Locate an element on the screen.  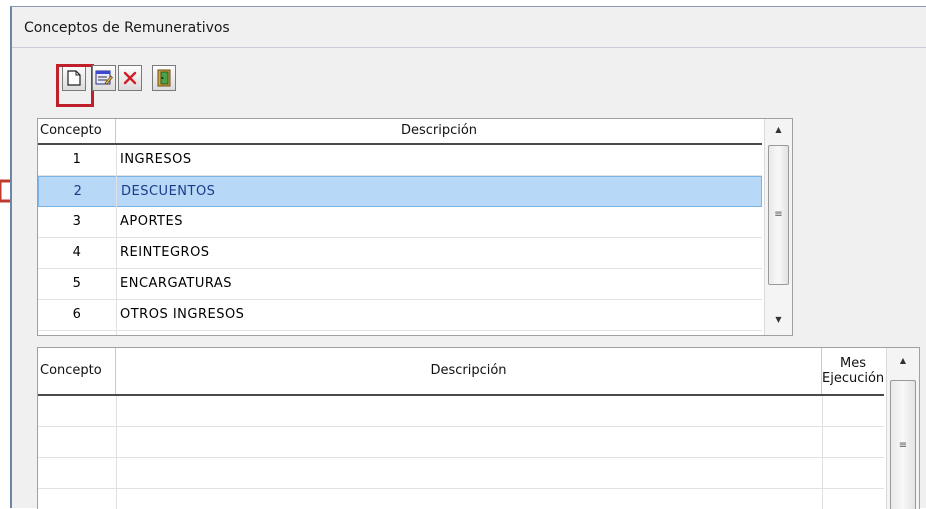
edit-button is located at coordinates (104, 78).